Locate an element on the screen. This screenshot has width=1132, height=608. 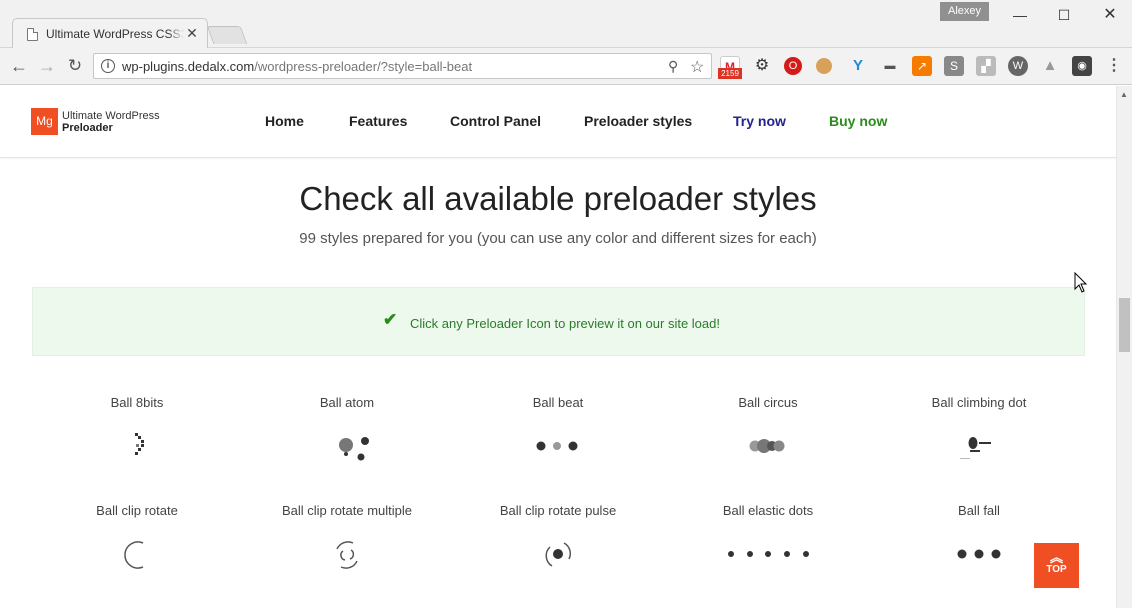
tab-title: Ultimate WordPress CSS3 is located at coordinates (115, 34).